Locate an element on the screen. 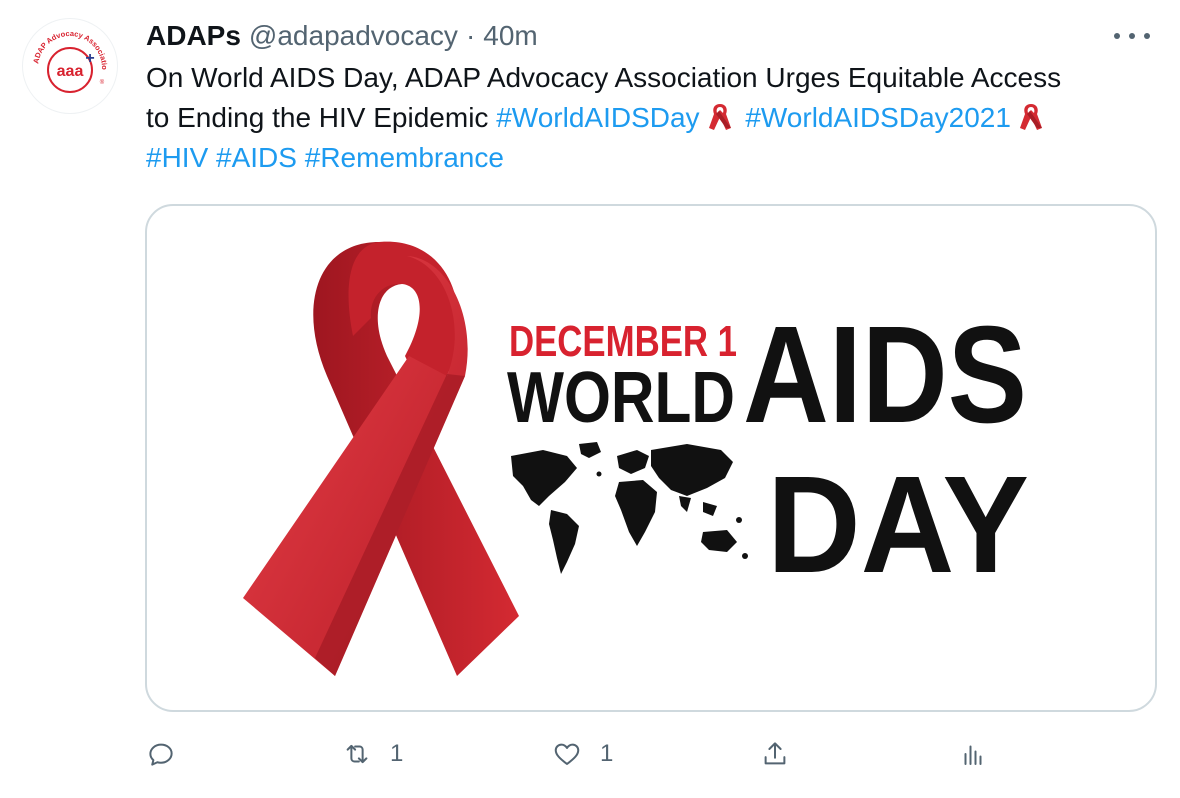 This screenshot has width=1180, height=798. analytics-icon is located at coordinates (973, 755).